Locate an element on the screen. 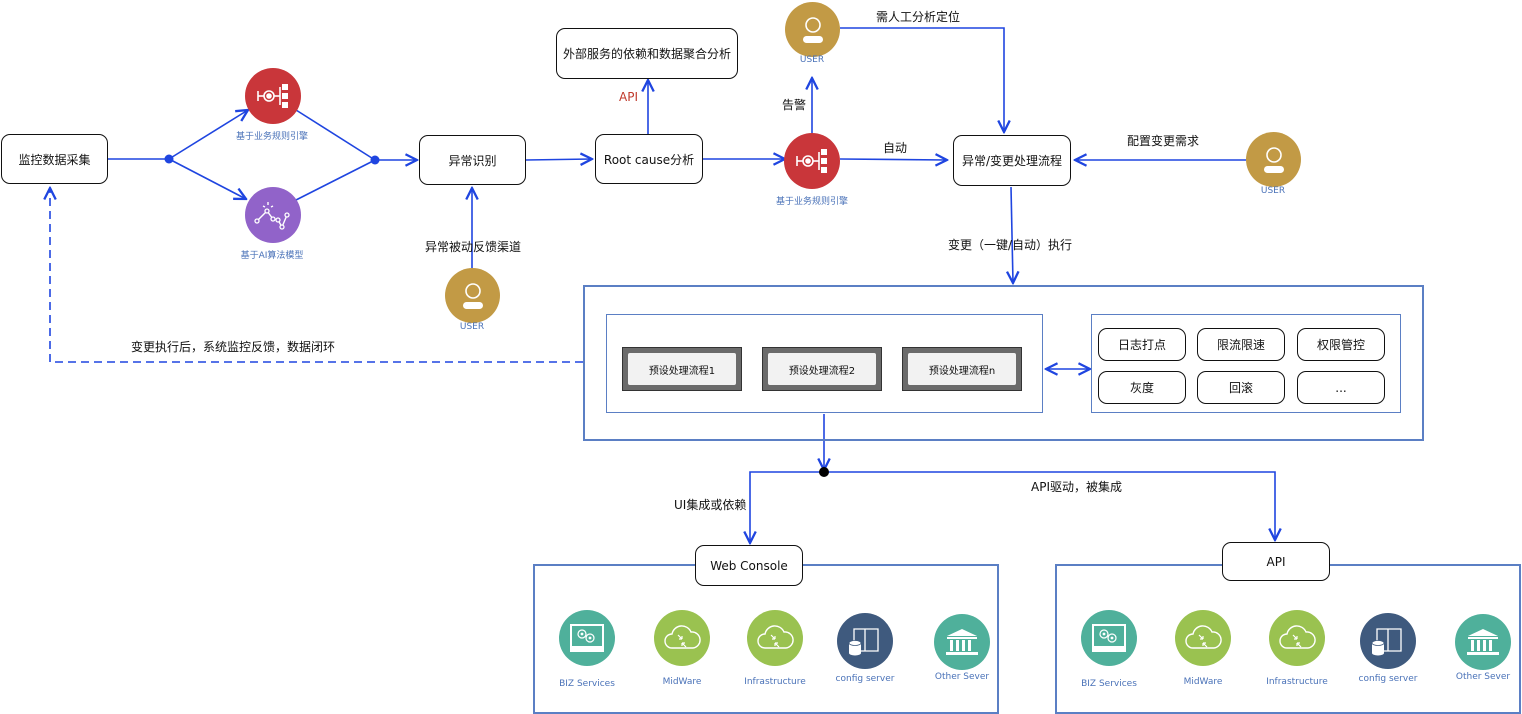  alert-edge-label: 告警 is located at coordinates (794, 105).